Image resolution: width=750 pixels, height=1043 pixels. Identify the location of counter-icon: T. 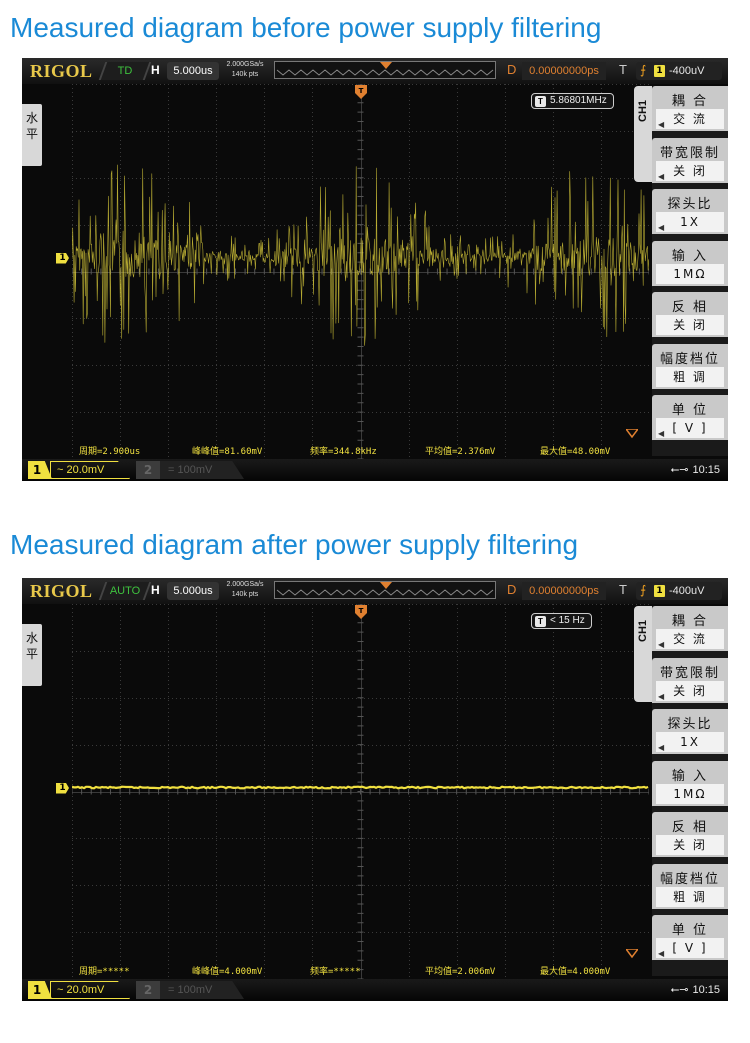
(540, 621).